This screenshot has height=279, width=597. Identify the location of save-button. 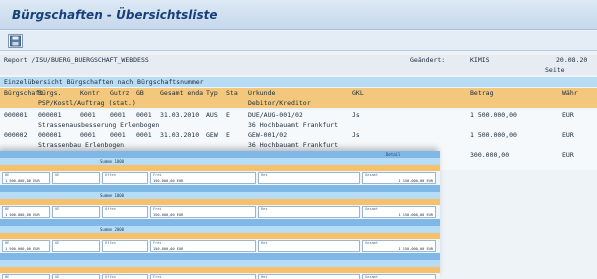
(15, 41).